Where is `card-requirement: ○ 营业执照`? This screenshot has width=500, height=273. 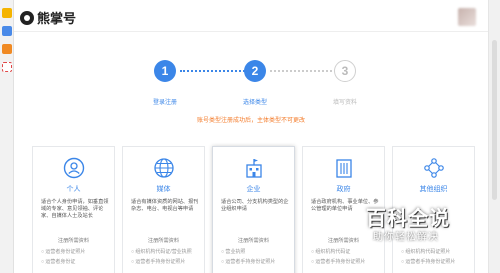 card-requirement: ○ 营业执照 is located at coordinates (233, 252).